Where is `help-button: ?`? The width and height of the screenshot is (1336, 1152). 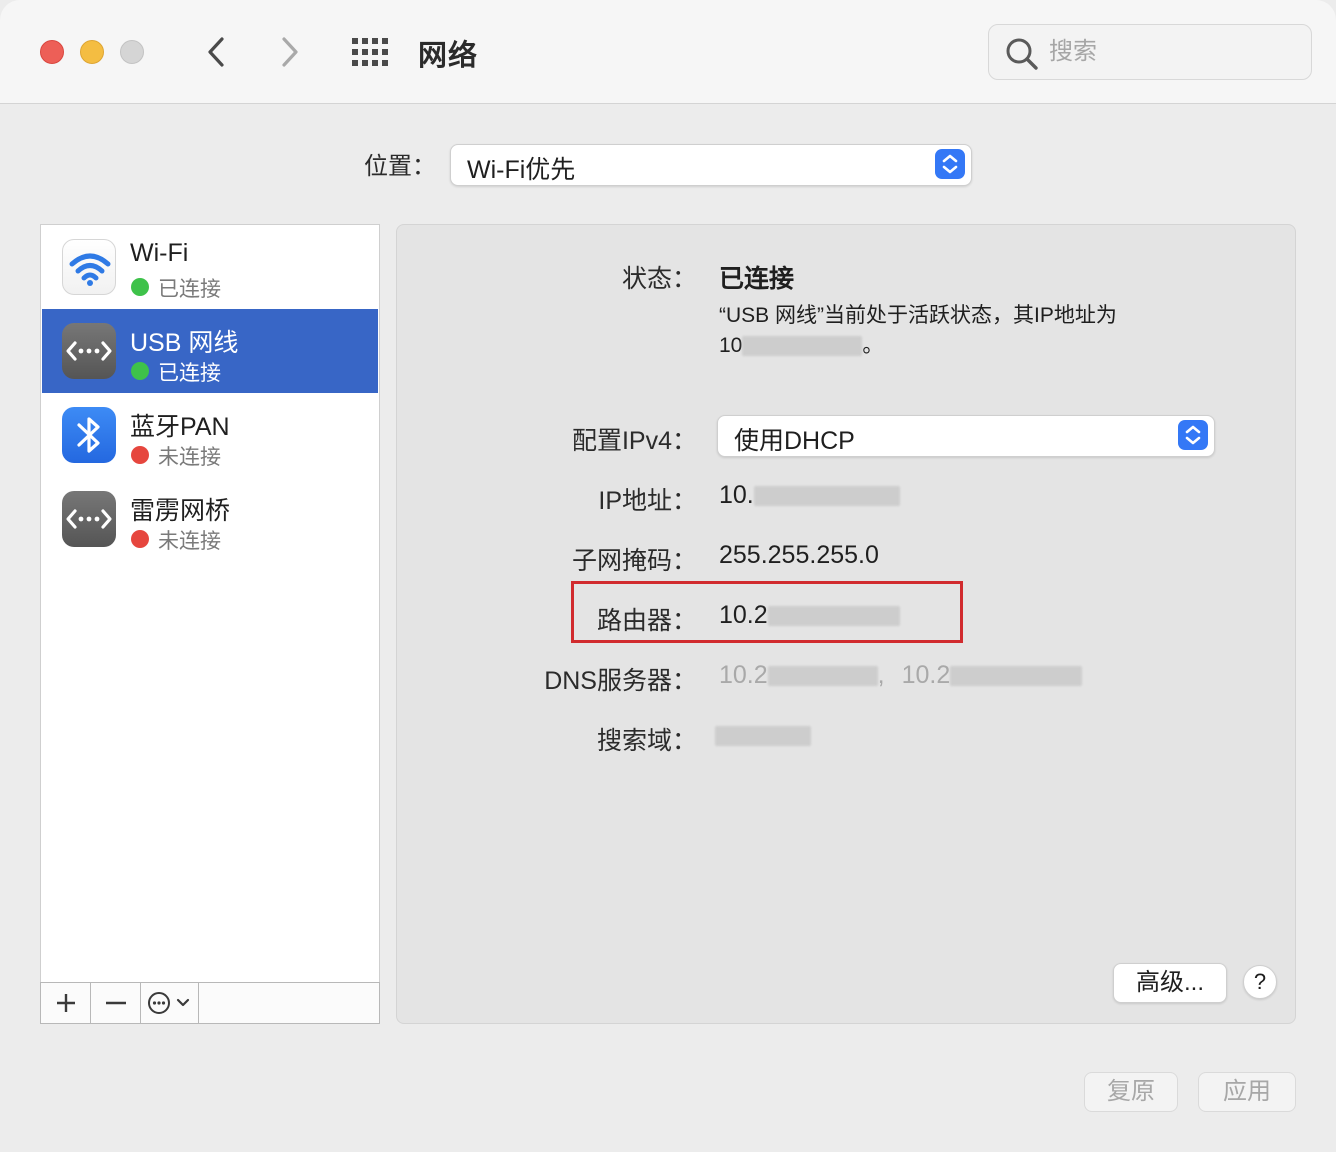 help-button: ? is located at coordinates (1260, 982).